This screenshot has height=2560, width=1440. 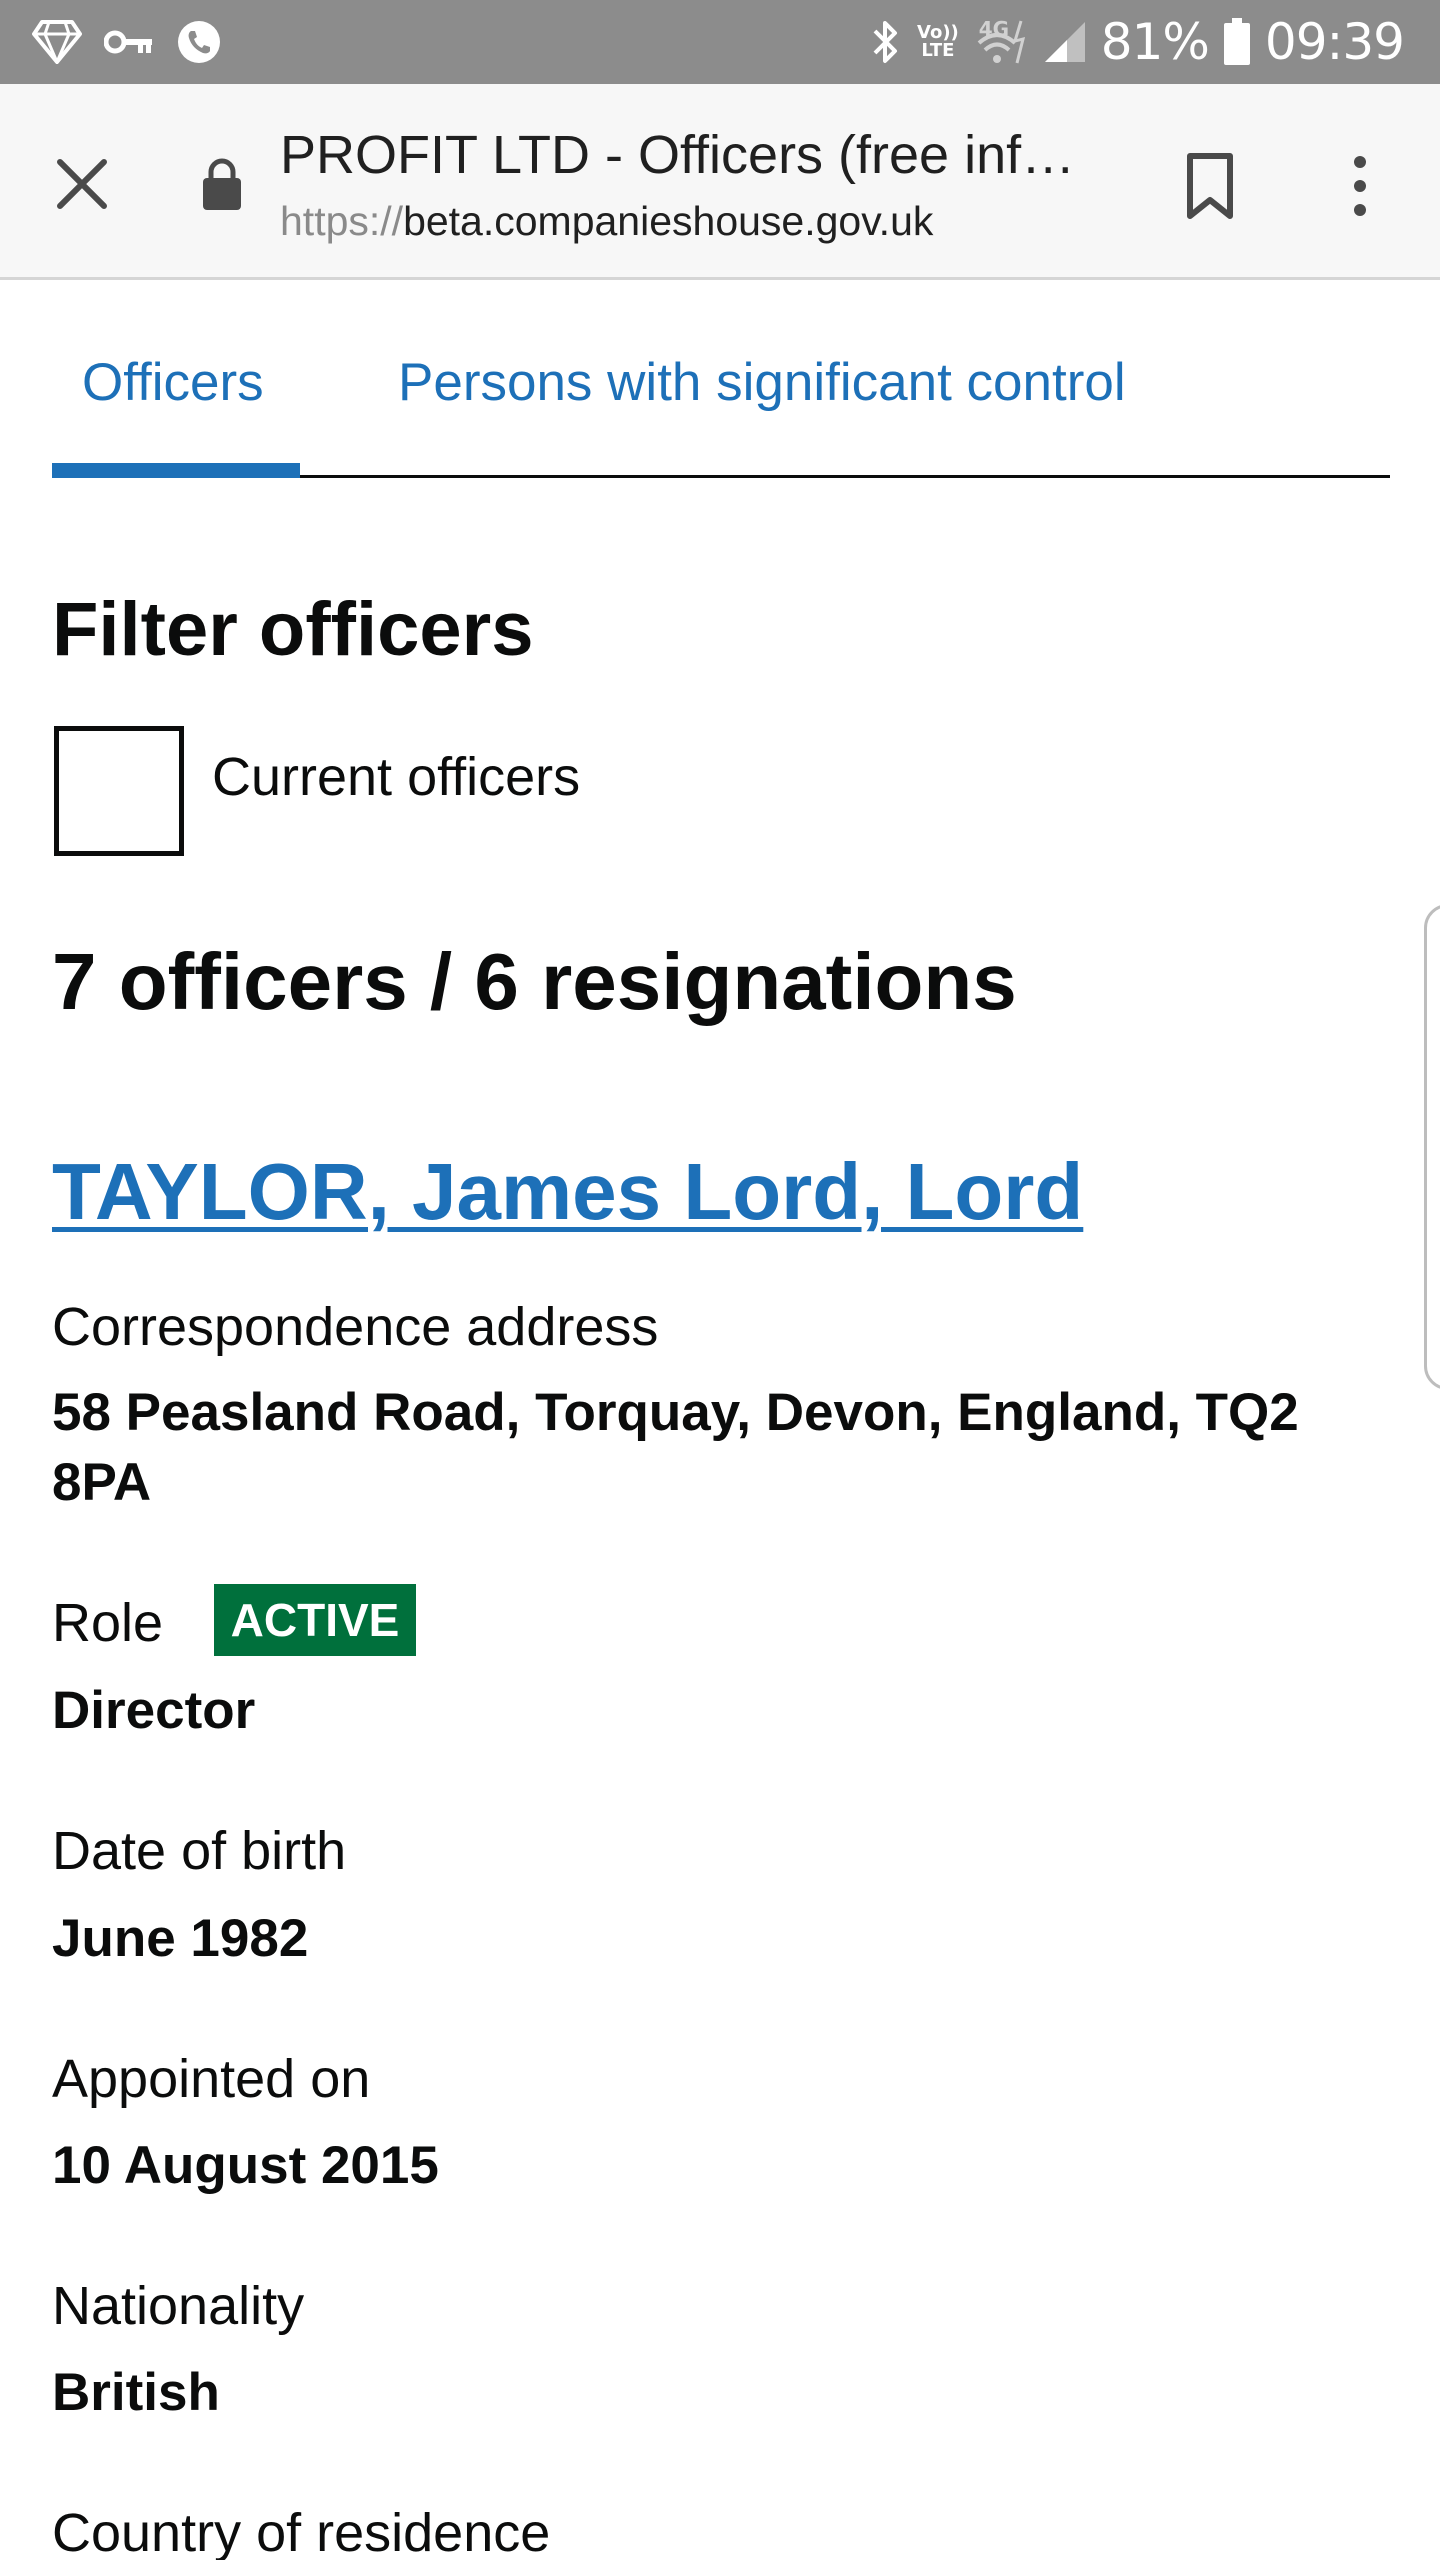 What do you see at coordinates (668, 221) in the screenshot?
I see `url-host: beta.companieshouse.gov.uk` at bounding box center [668, 221].